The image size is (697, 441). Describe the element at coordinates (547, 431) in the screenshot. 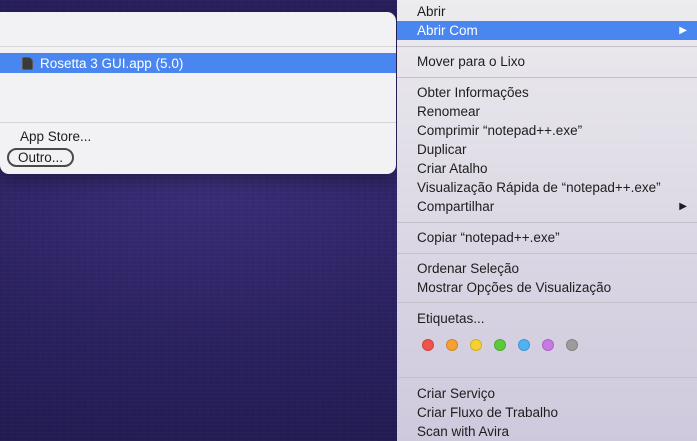

I see `menu-item-scan-avira: Scan with Avira` at that location.